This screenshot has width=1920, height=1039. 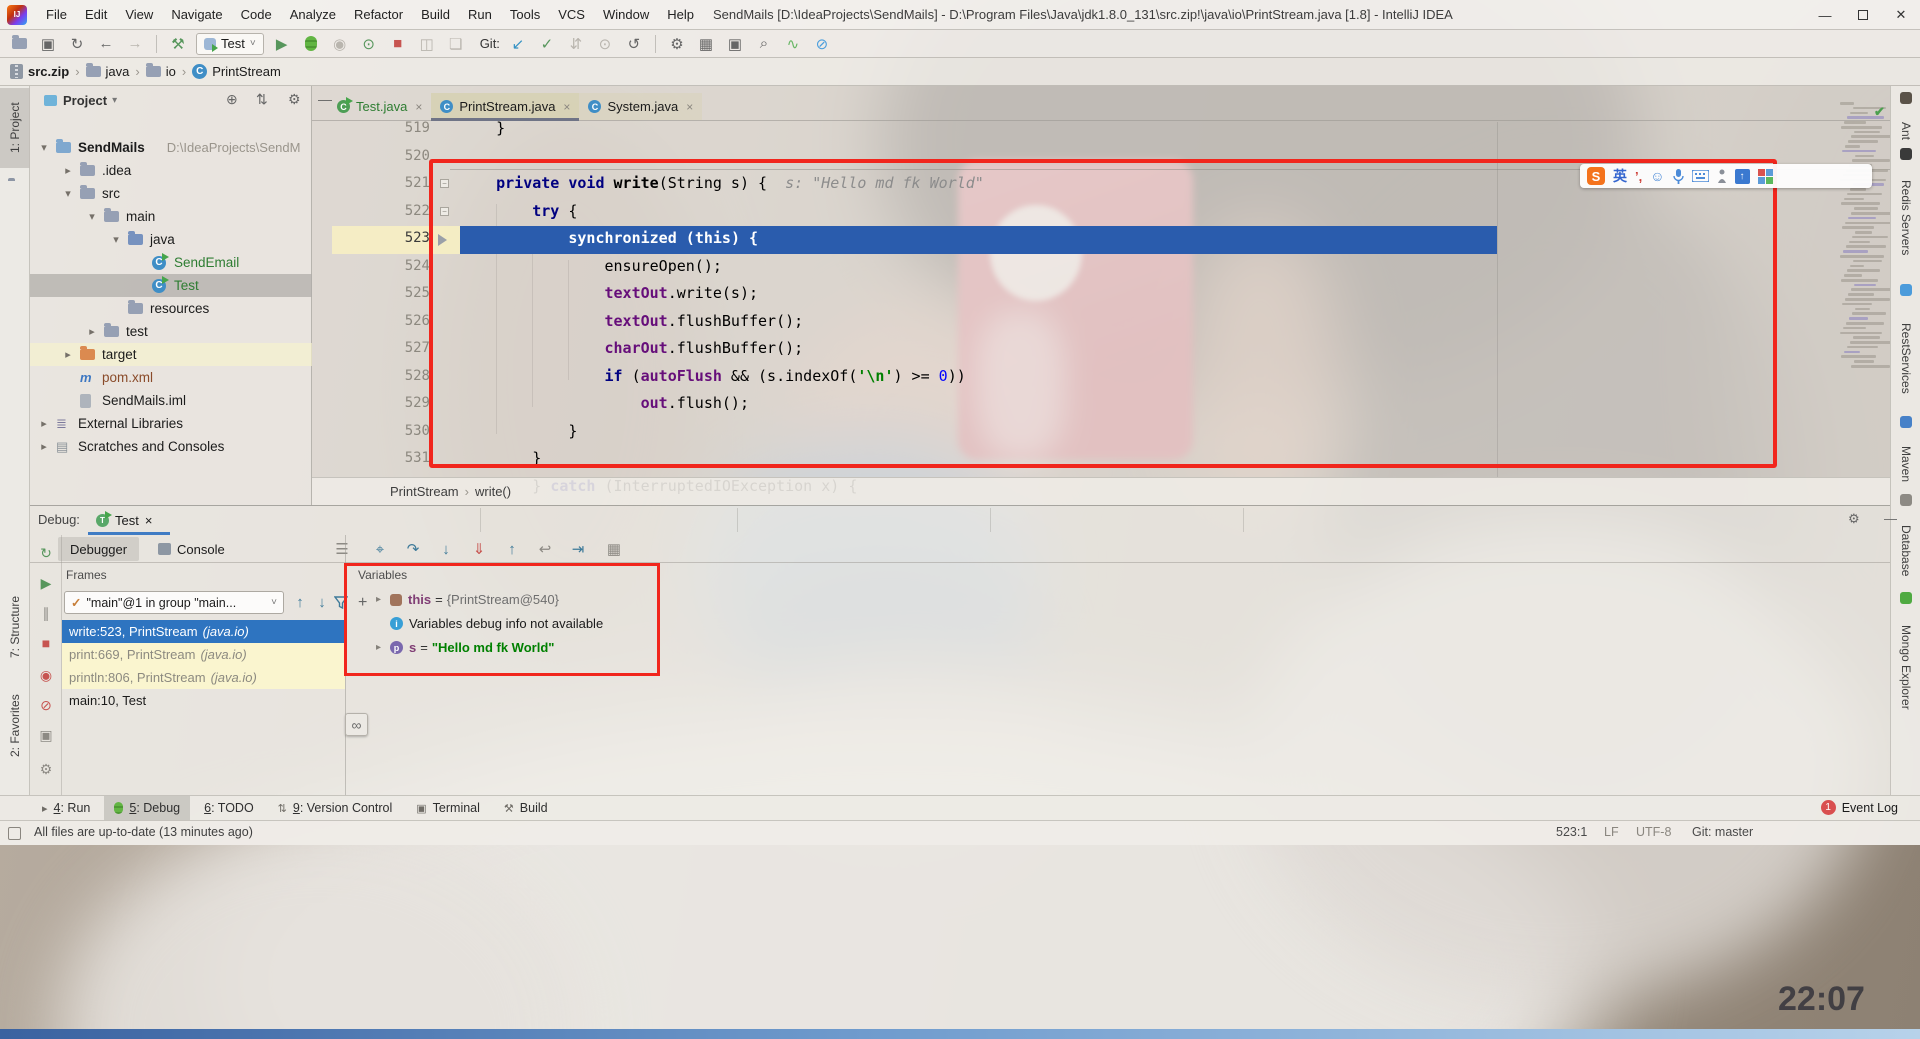 I want to click on attach-icon: ◫, so click(x=427, y=44).